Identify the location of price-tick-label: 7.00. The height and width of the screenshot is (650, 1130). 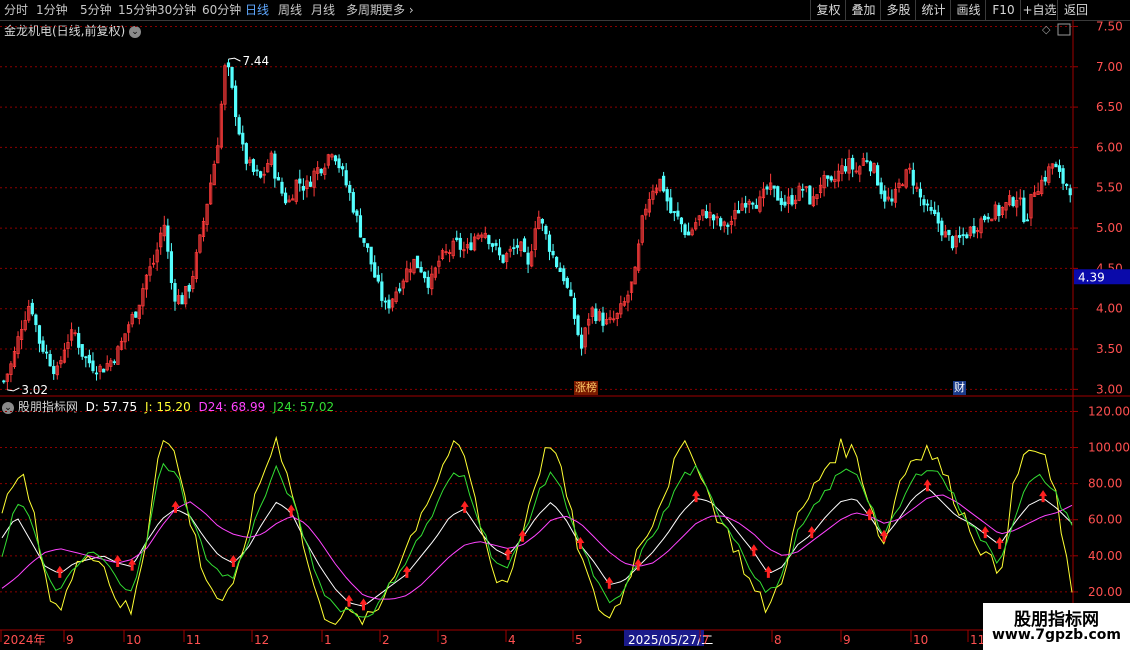
(1109, 67).